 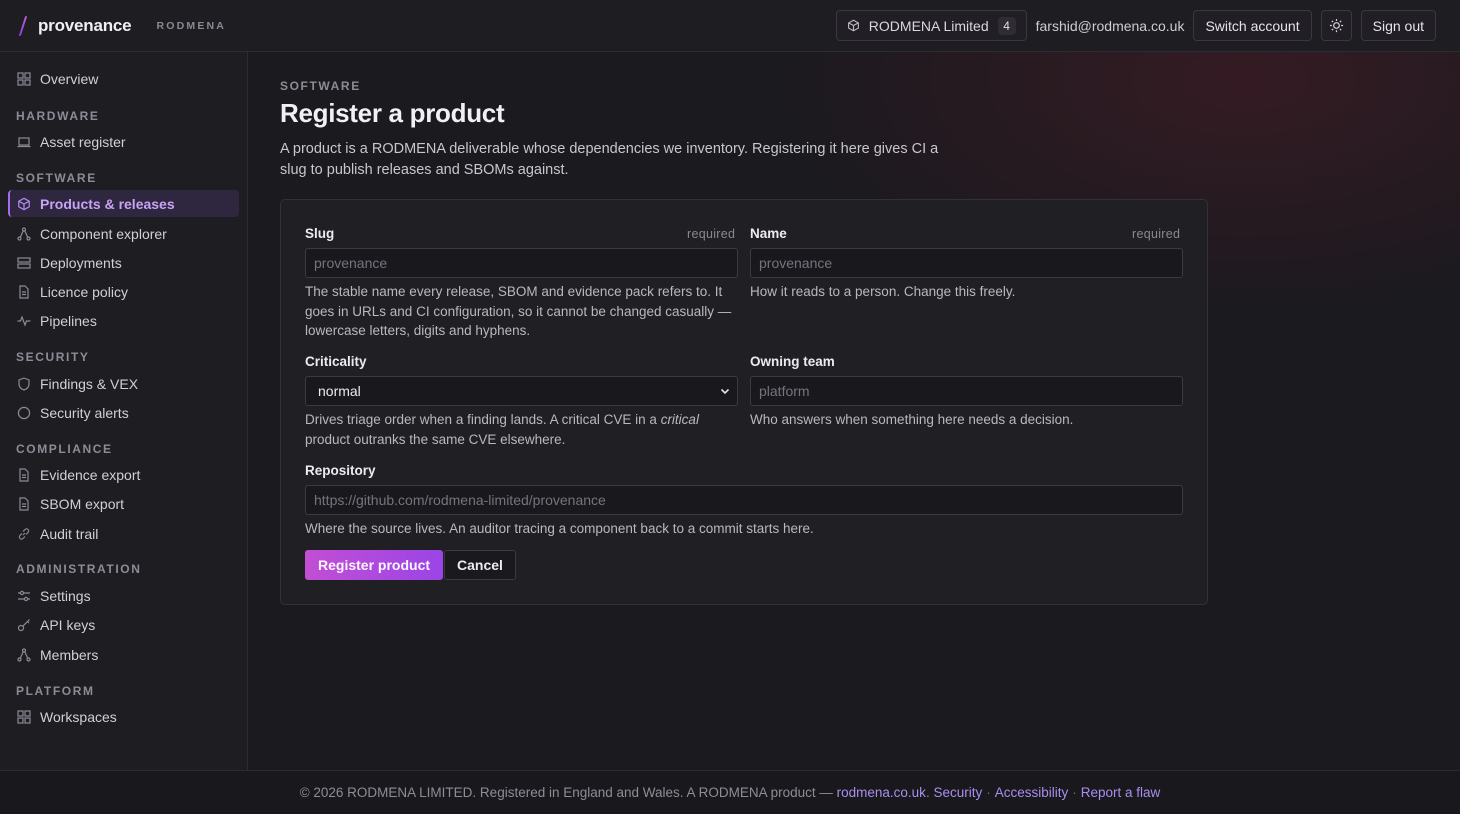 What do you see at coordinates (1110, 25) in the screenshot?
I see `user-email: farshid@rodmena.co.uk` at bounding box center [1110, 25].